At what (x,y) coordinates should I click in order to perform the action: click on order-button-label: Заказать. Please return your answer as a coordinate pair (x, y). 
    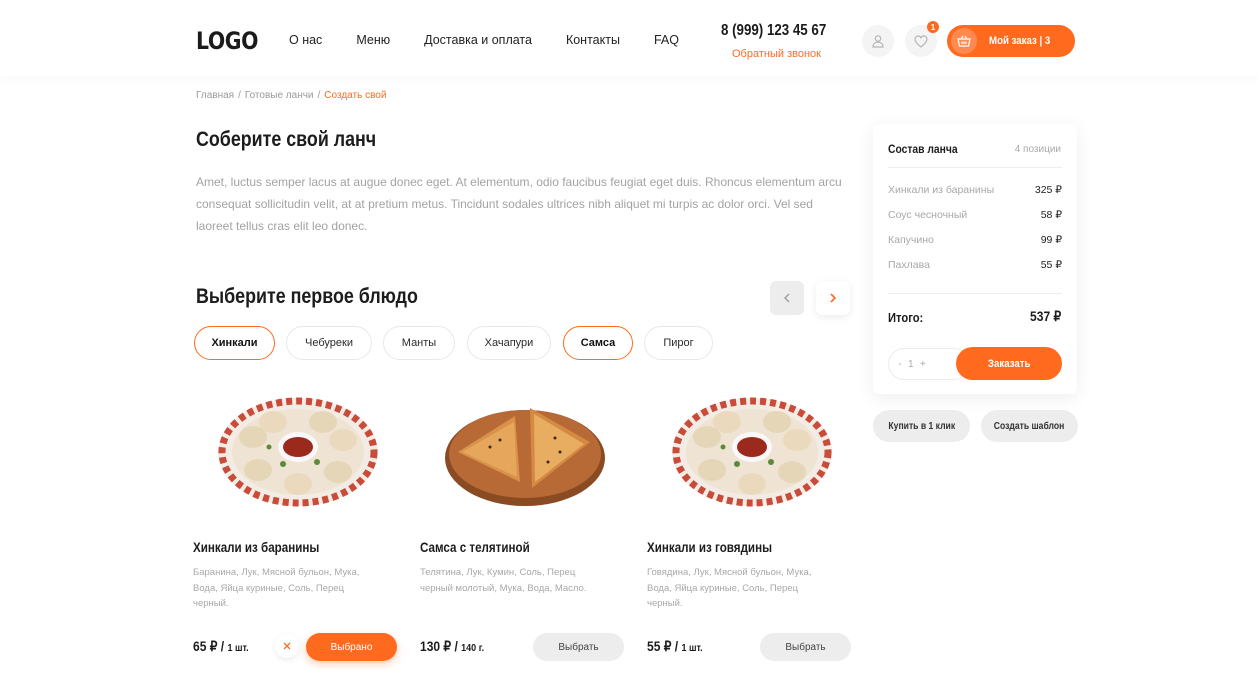
    Looking at the image, I should click on (1009, 363).